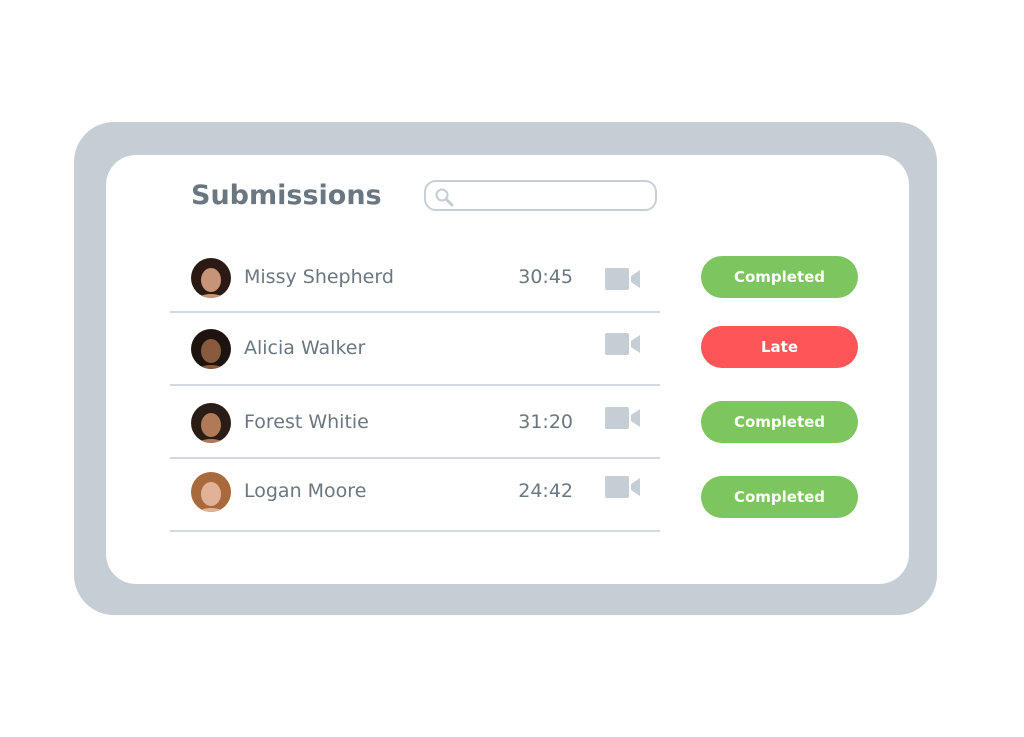 This screenshot has height=737, width=1024. I want to click on table-row: Logan Moore 24:42, so click(415, 492).